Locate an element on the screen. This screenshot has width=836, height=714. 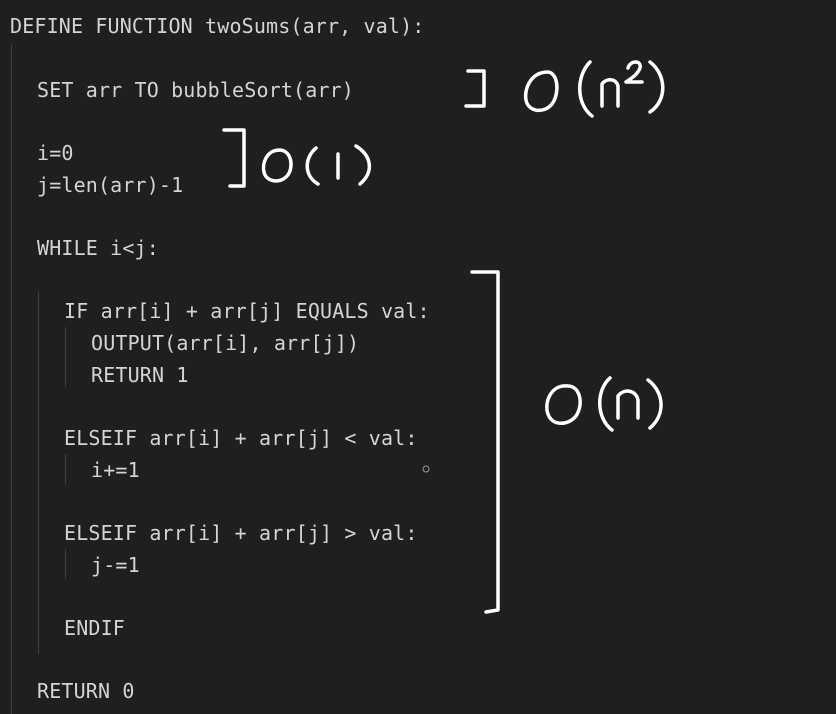
code-line-return-0: RETURN 0 is located at coordinates (86, 691).